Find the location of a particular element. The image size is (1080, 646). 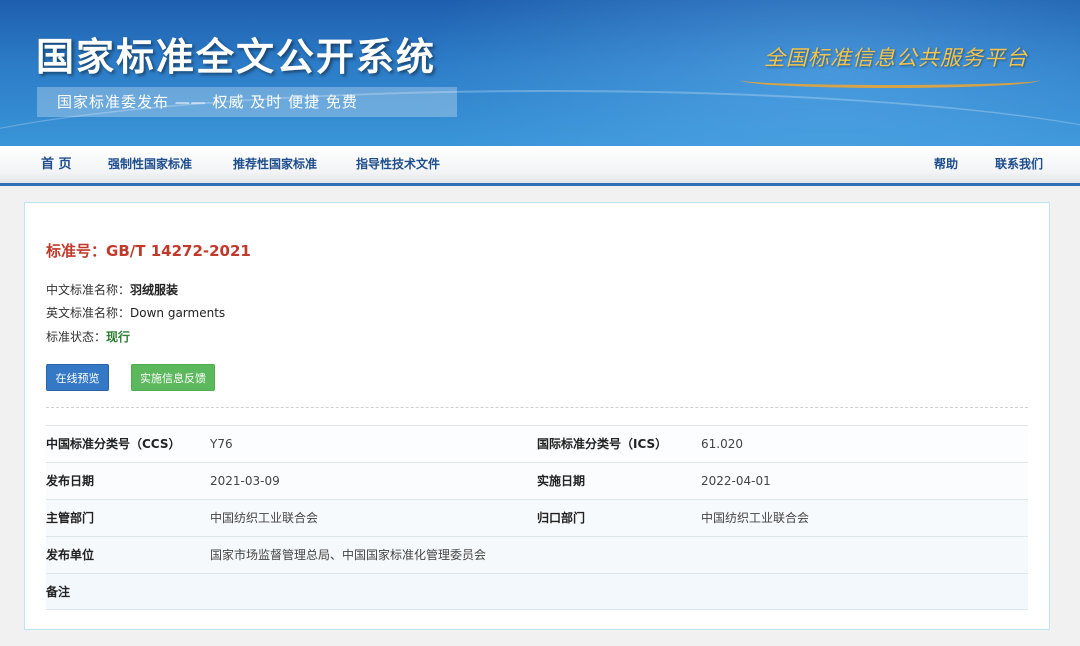

standard-number-heading: 标准号：GB/T 14272-2021 is located at coordinates (148, 250).